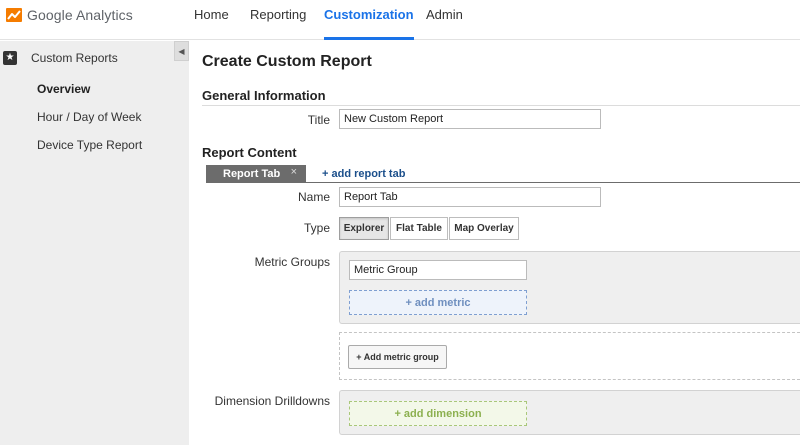  What do you see at coordinates (264, 95) in the screenshot?
I see `general-information-heading: General Information` at bounding box center [264, 95].